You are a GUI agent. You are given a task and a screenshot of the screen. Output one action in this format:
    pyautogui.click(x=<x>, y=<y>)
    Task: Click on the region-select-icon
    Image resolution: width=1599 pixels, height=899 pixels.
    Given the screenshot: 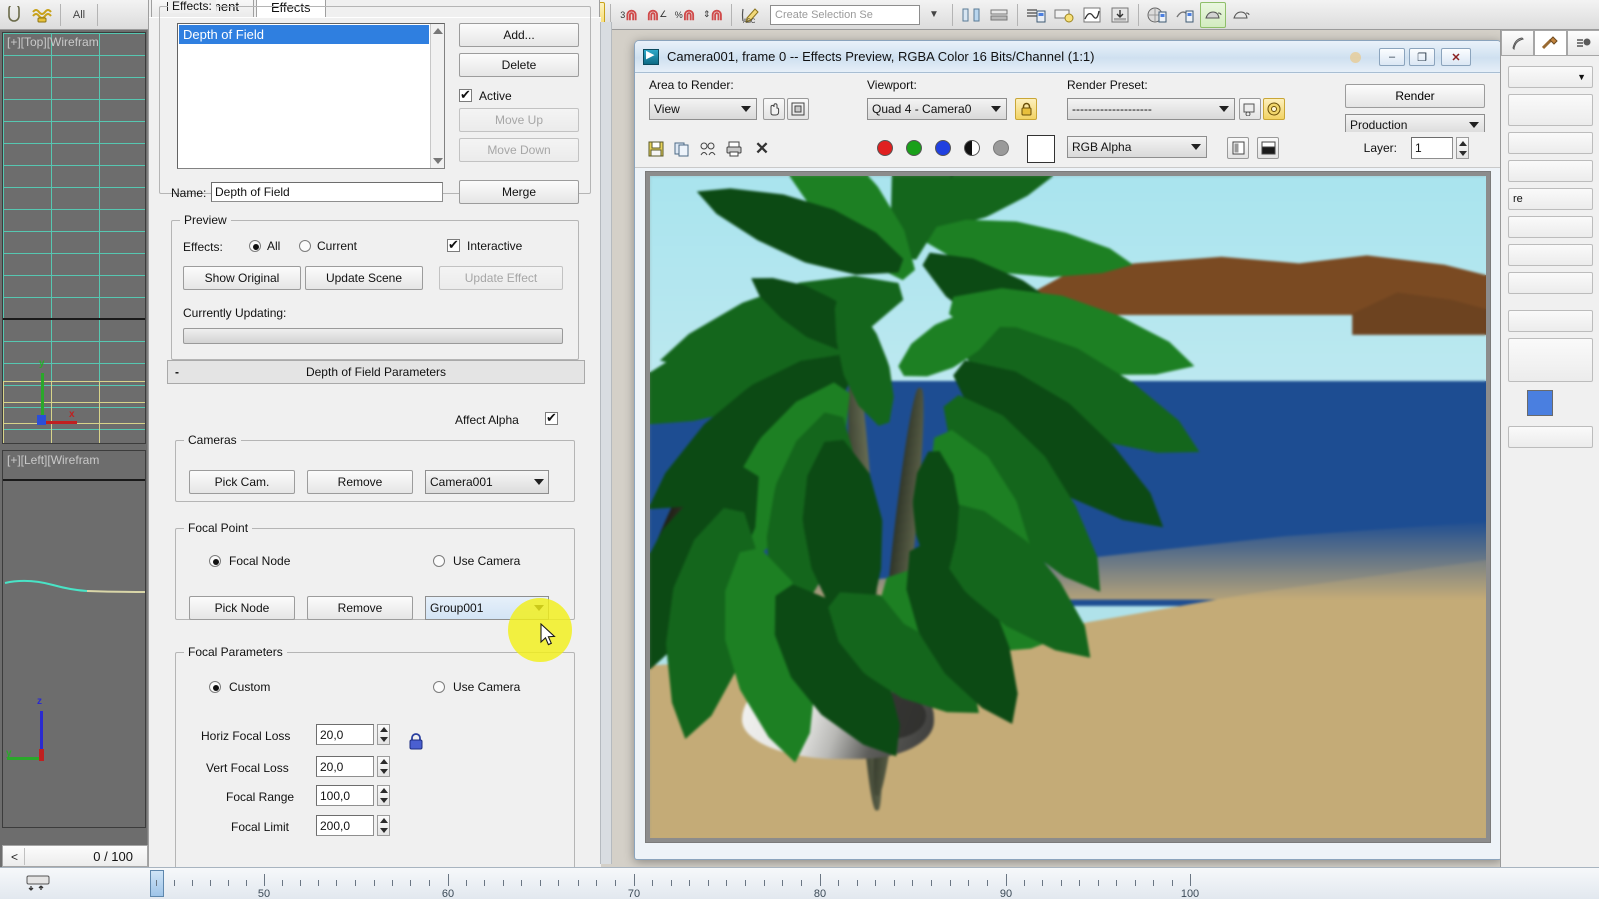 What is the action you would take?
    pyautogui.click(x=798, y=109)
    